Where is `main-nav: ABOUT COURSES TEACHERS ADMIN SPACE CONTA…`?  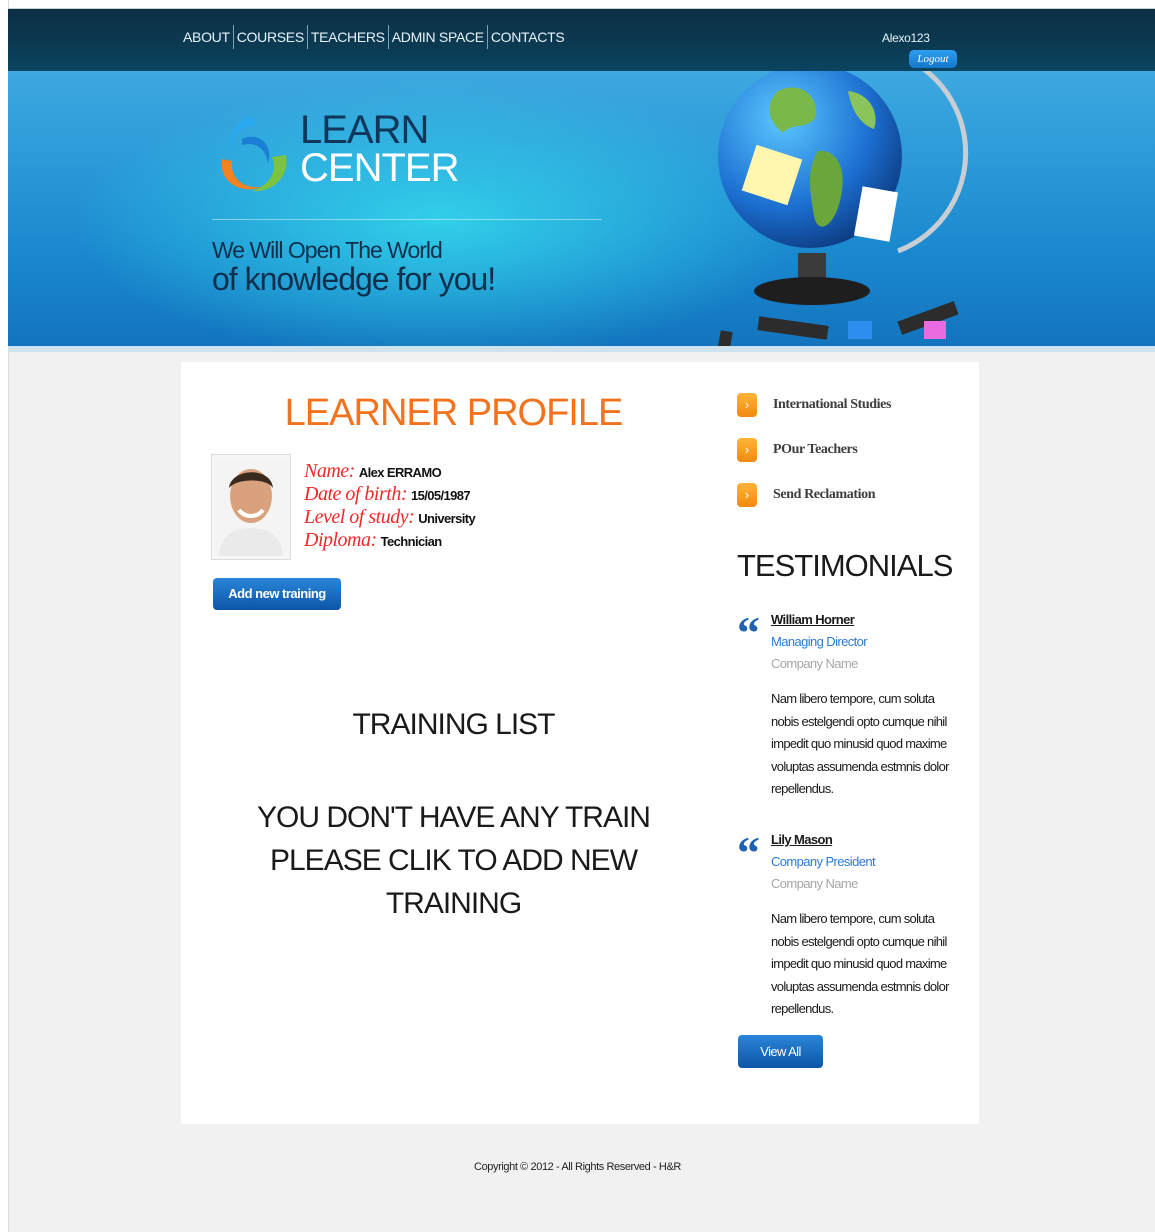
main-nav: ABOUT COURSES TEACHERS ADMIN SPACE CONTA… is located at coordinates (373, 37).